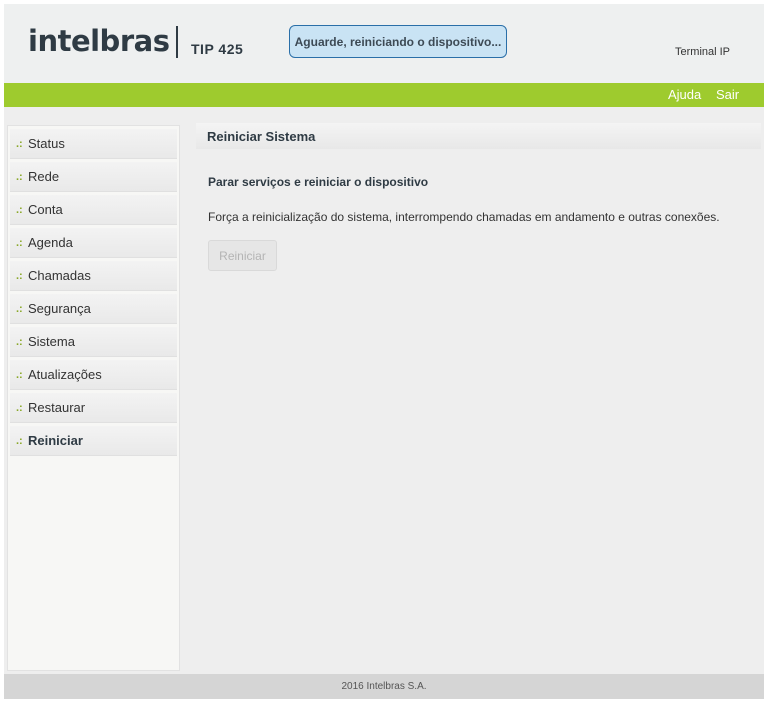 The image size is (767, 711). Describe the element at coordinates (93, 309) in the screenshot. I see `sidebar-item-seguranca: .: Segurança` at that location.